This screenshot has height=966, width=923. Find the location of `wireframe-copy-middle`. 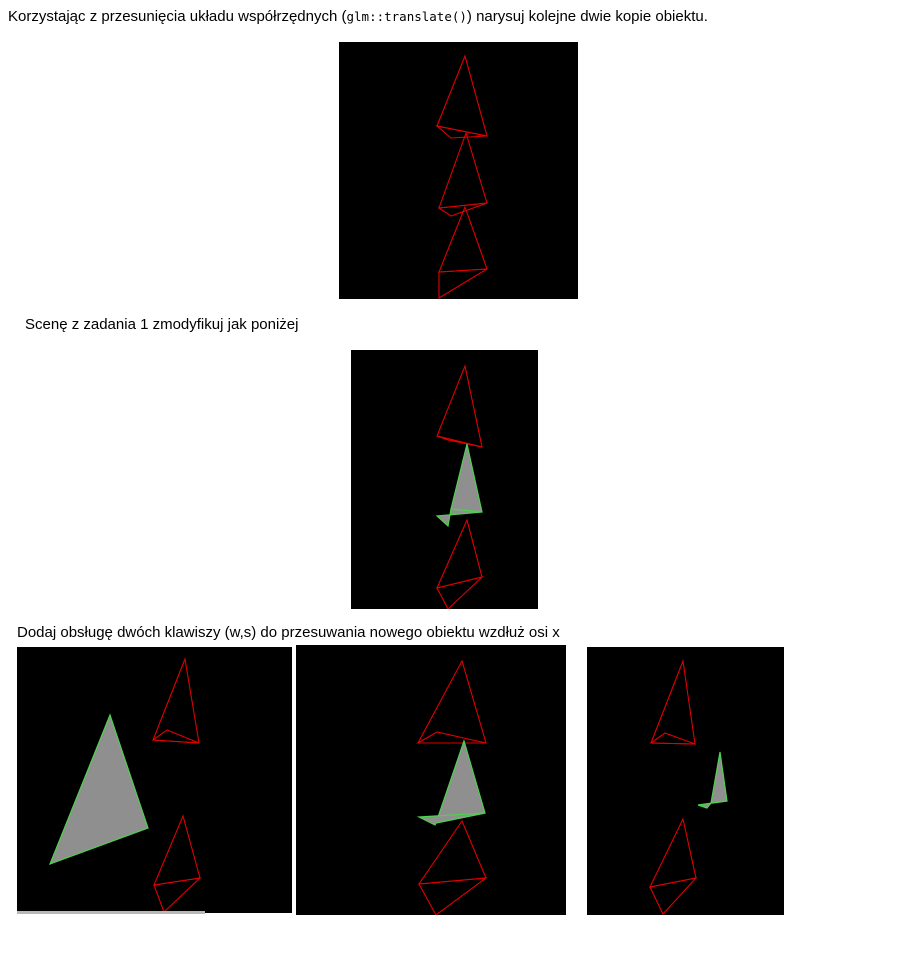

wireframe-copy-middle is located at coordinates (462, 174).